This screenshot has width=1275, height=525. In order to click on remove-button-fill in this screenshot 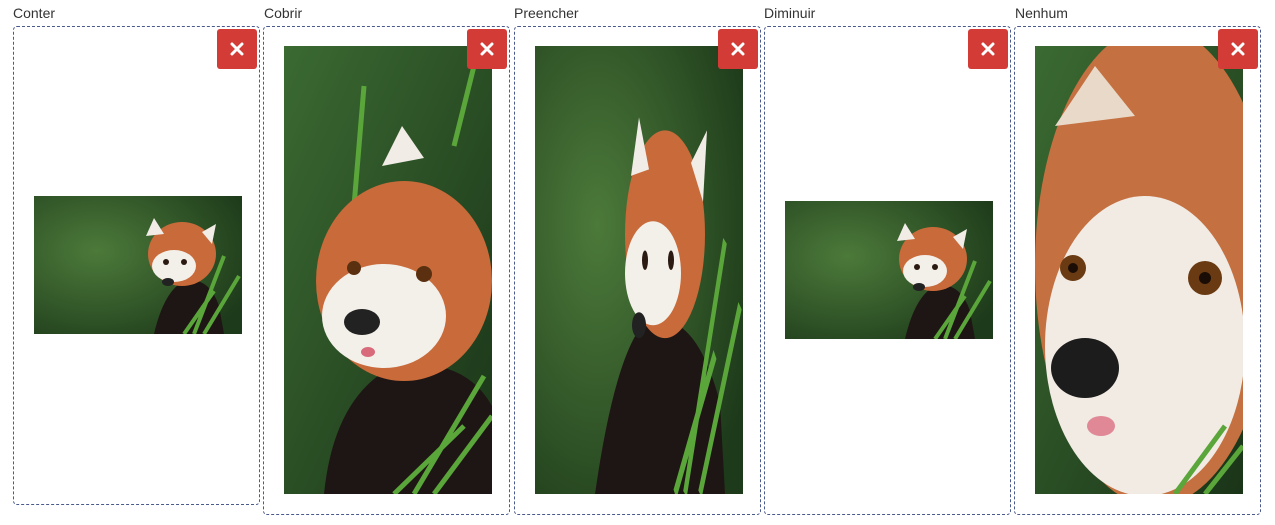, I will do `click(738, 49)`.